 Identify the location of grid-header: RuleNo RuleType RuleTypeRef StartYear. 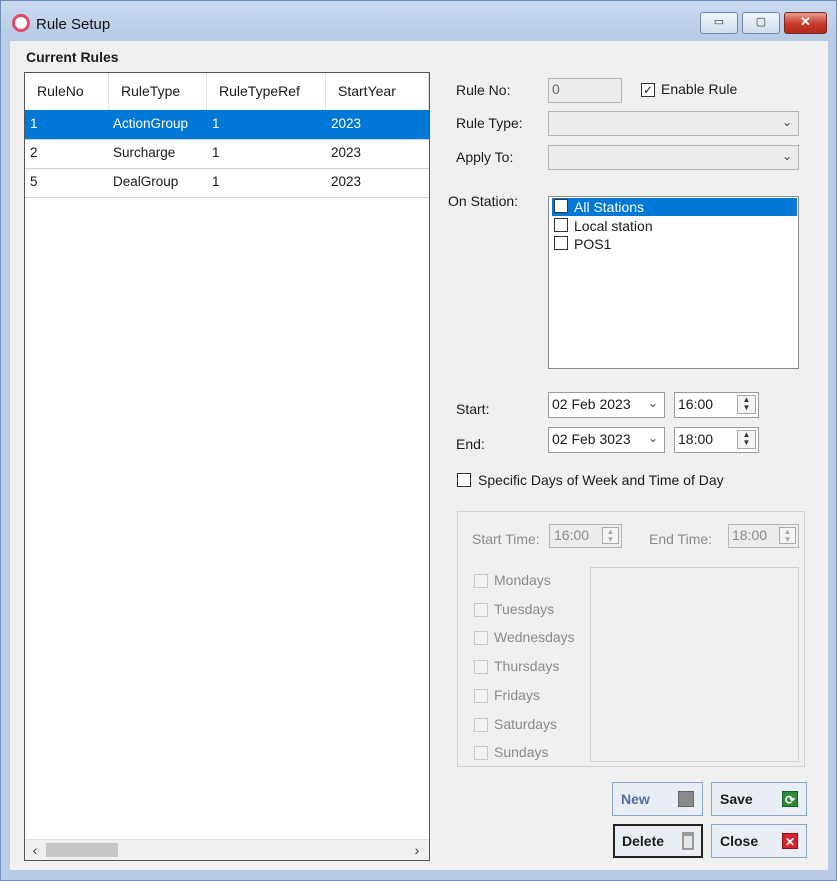
(227, 92).